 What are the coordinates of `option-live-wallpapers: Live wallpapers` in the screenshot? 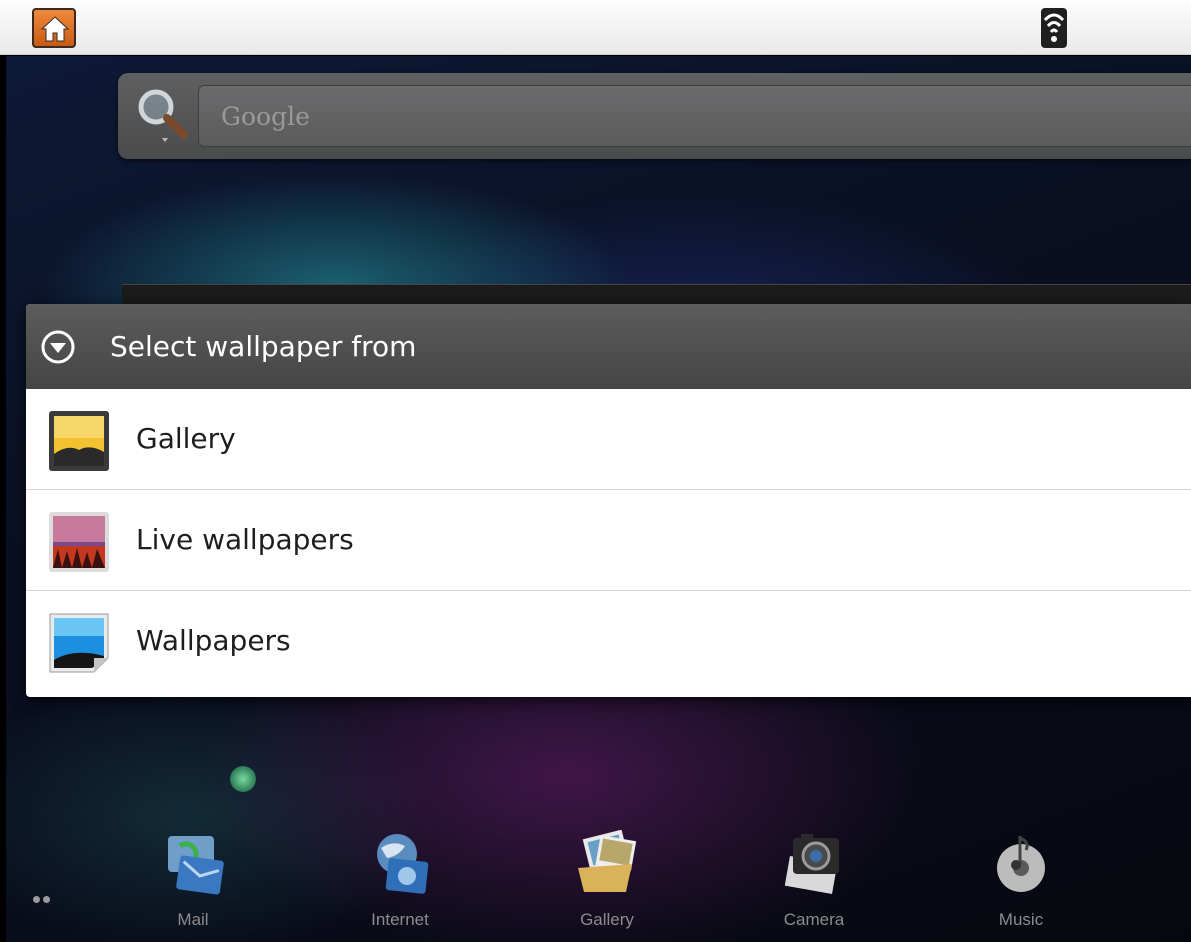 It's located at (608, 540).